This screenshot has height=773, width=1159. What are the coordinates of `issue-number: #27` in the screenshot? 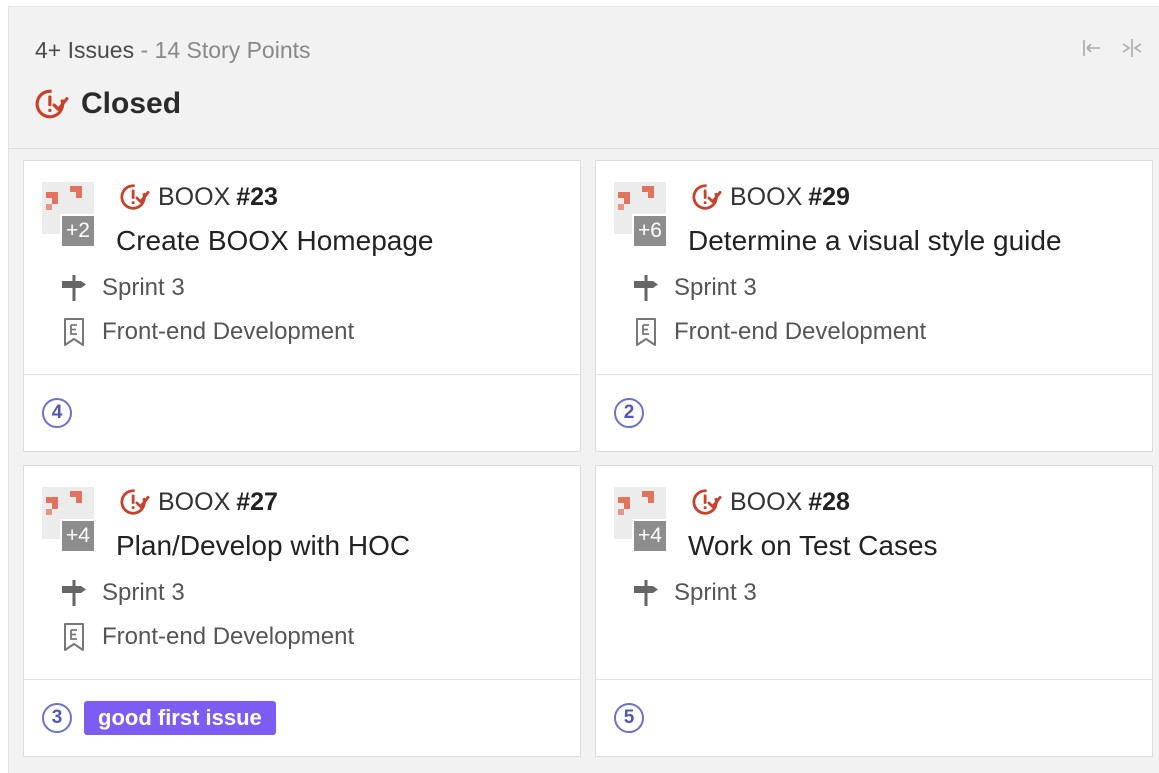 It's located at (257, 501).